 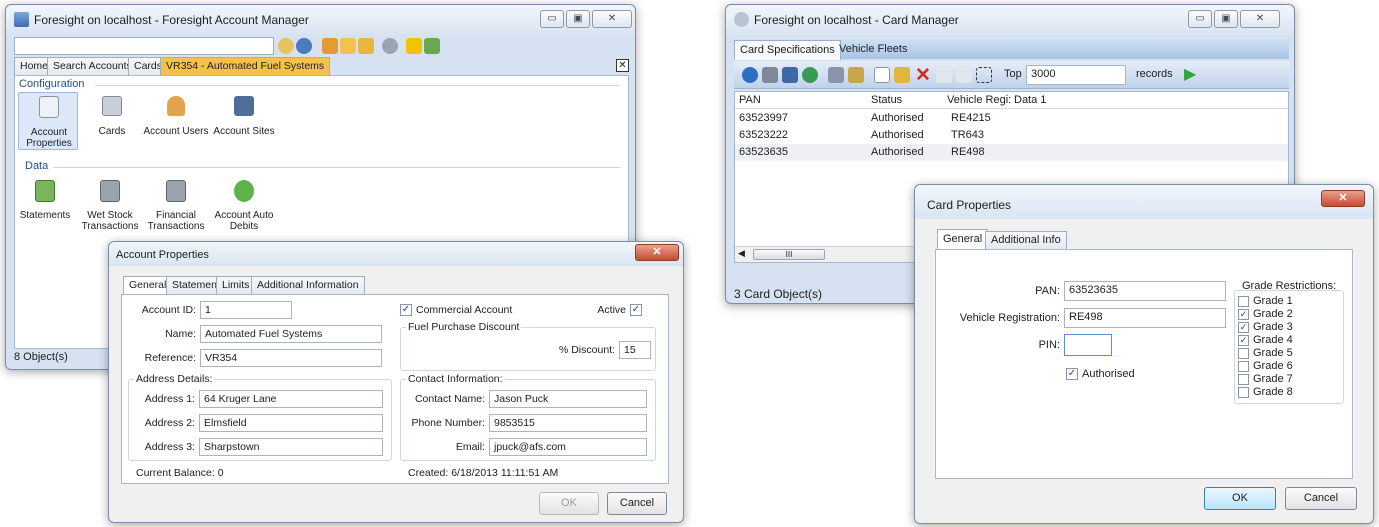 I want to click on grade-option: Grade 1, so click(x=1288, y=301).